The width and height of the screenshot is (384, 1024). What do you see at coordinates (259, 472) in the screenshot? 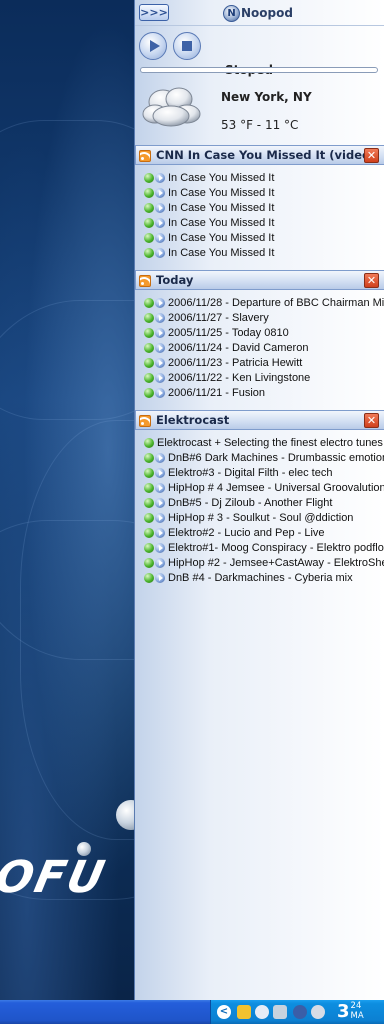
I see `feed-item: Elektro#3 - Digital Filth - elec tech` at bounding box center [259, 472].